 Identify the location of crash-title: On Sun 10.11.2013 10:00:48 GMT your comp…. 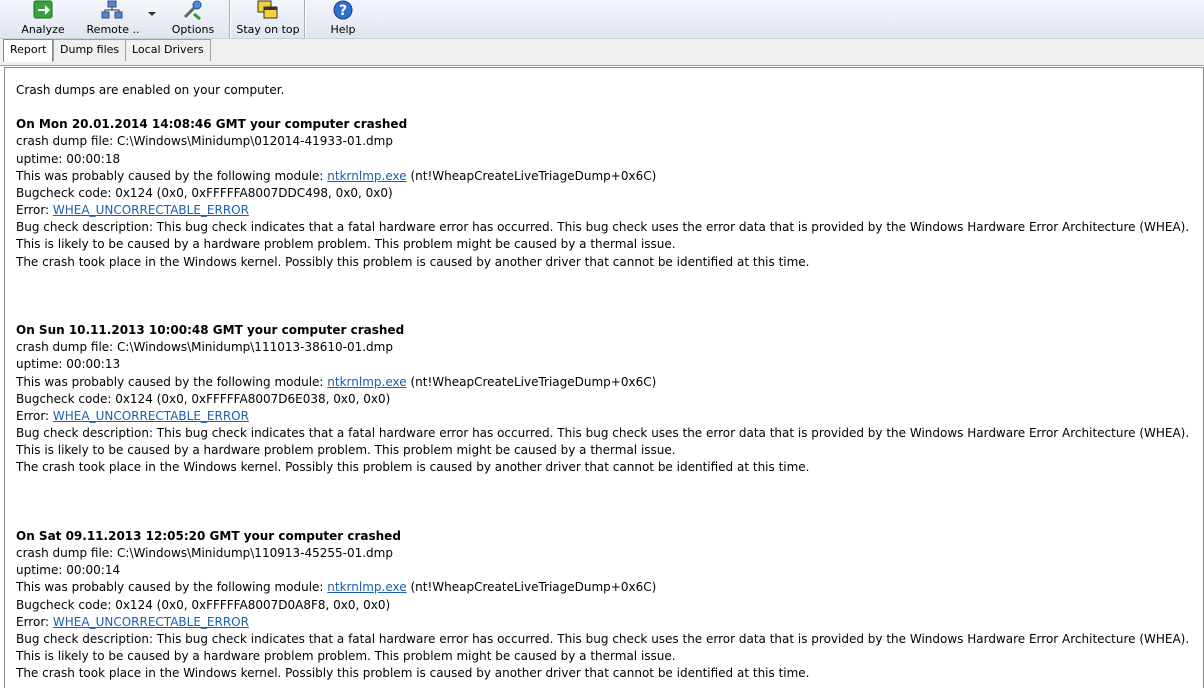
(210, 330).